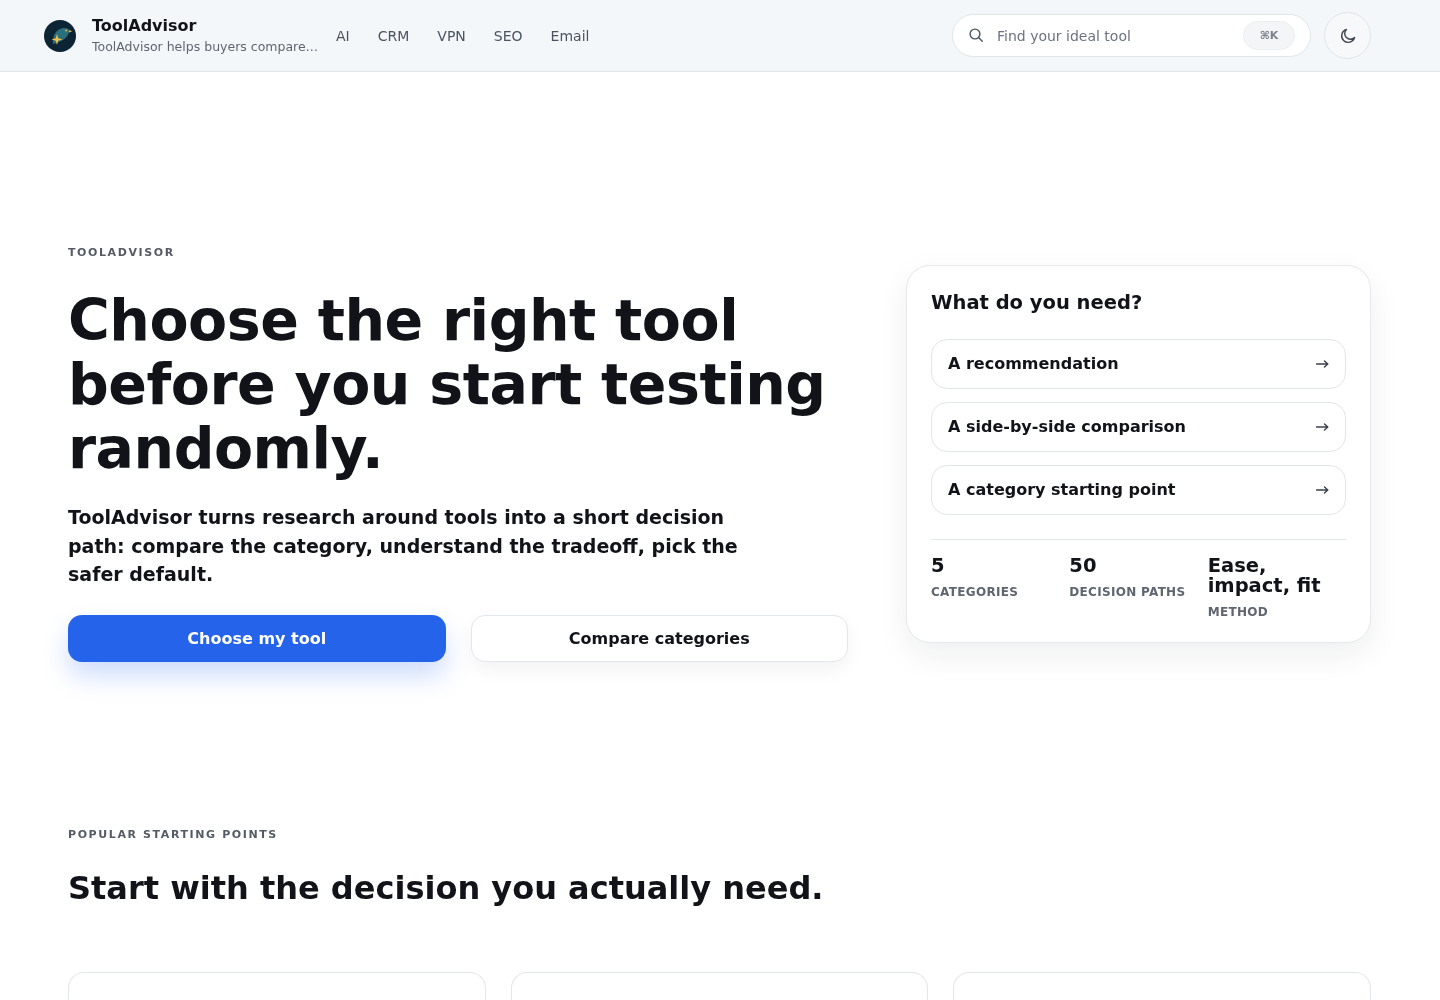 The image size is (1440, 1000). What do you see at coordinates (976, 35) in the screenshot?
I see `search-icon` at bounding box center [976, 35].